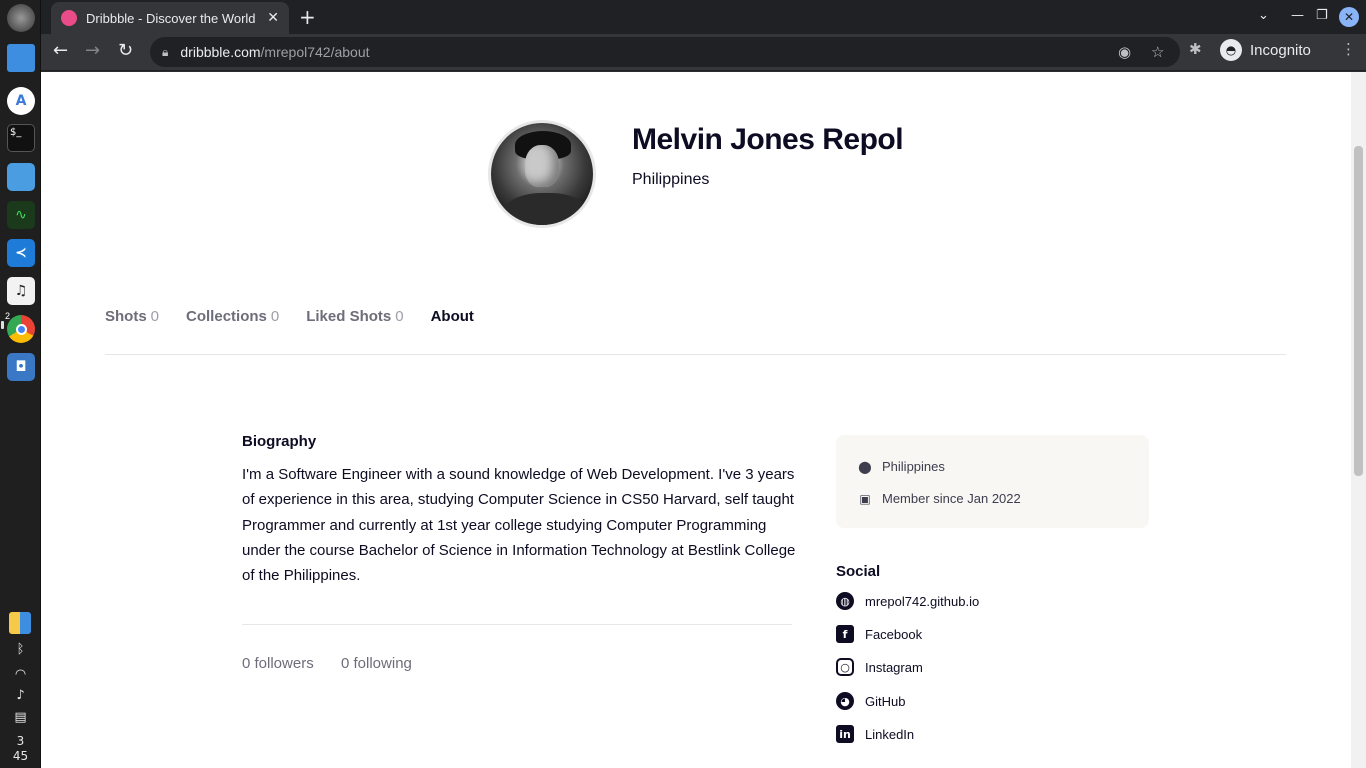  What do you see at coordinates (907, 601) in the screenshot?
I see `social-link-website: ◍ mrepol742.github.io` at bounding box center [907, 601].